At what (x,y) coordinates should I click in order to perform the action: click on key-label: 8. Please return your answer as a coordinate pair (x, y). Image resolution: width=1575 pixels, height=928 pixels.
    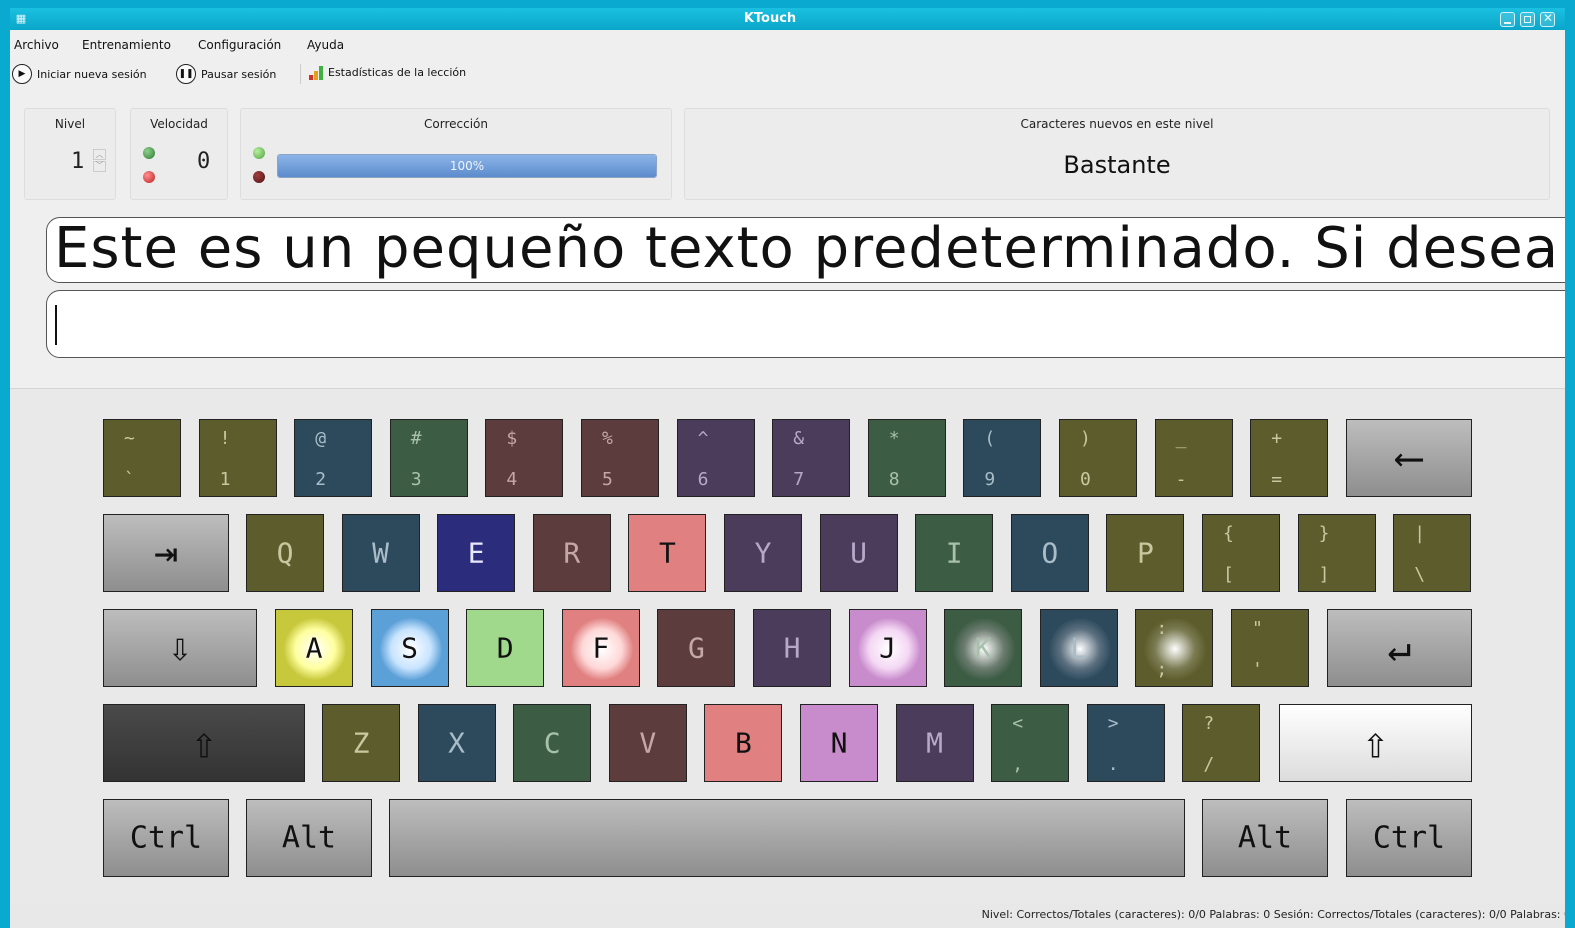
    Looking at the image, I should click on (894, 479).